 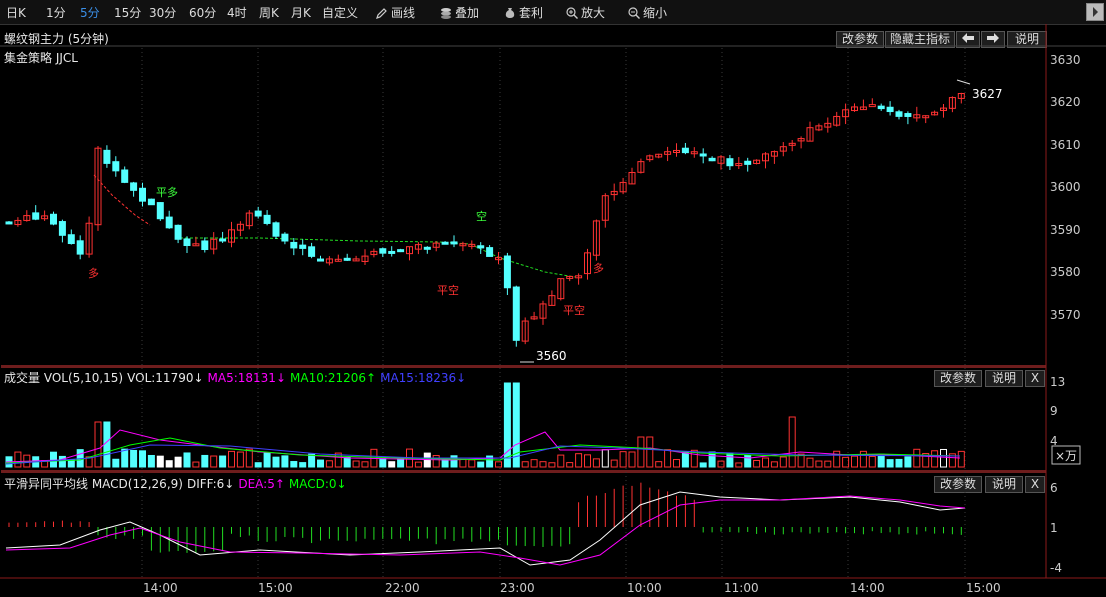 I want to click on time-label: 11:00, so click(x=741, y=588).